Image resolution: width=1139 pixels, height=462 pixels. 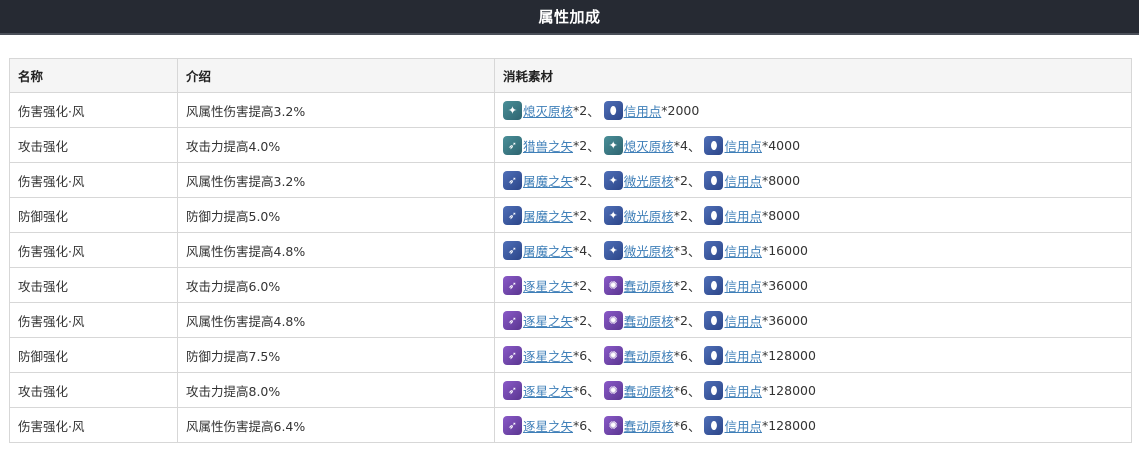 I want to click on materials-list: ➶ 逐星之矢 *2、 ✺ 蠢动原核 *2、 ⬮ 信用点 *36000, so click(x=813, y=320).